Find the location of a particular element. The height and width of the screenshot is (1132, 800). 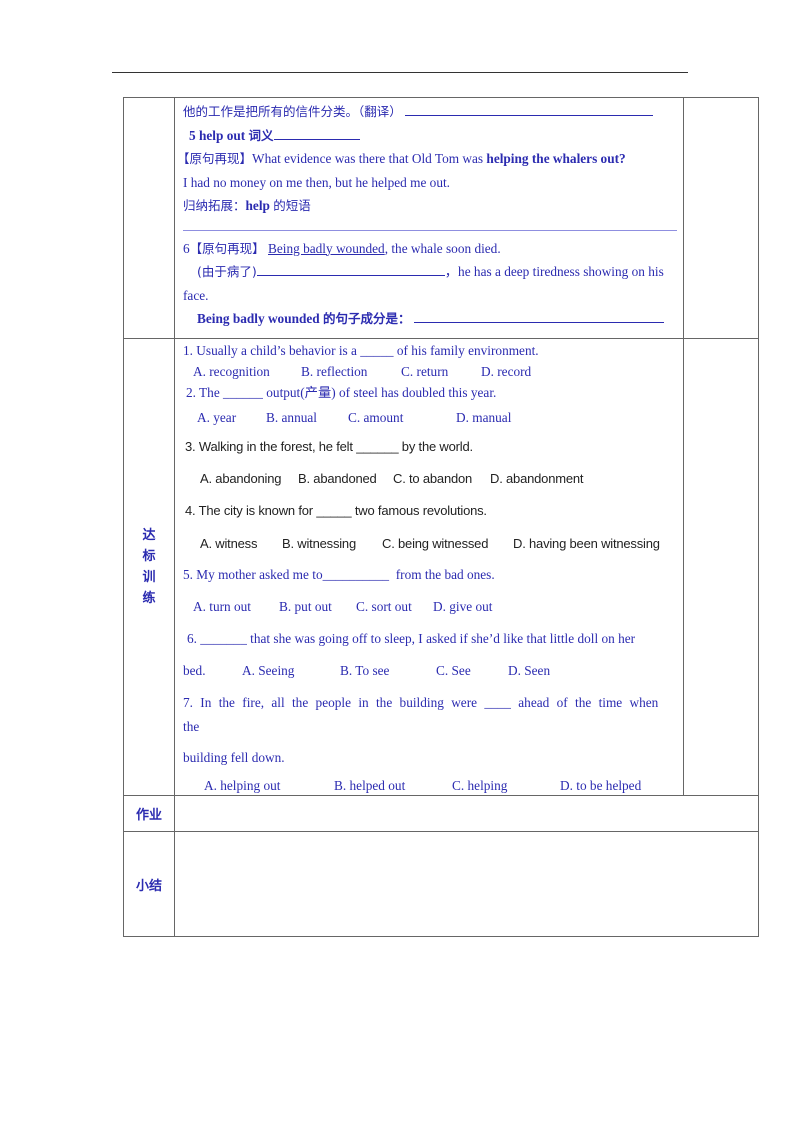

practice-label: 达 标 训 练 is located at coordinates (149, 567).